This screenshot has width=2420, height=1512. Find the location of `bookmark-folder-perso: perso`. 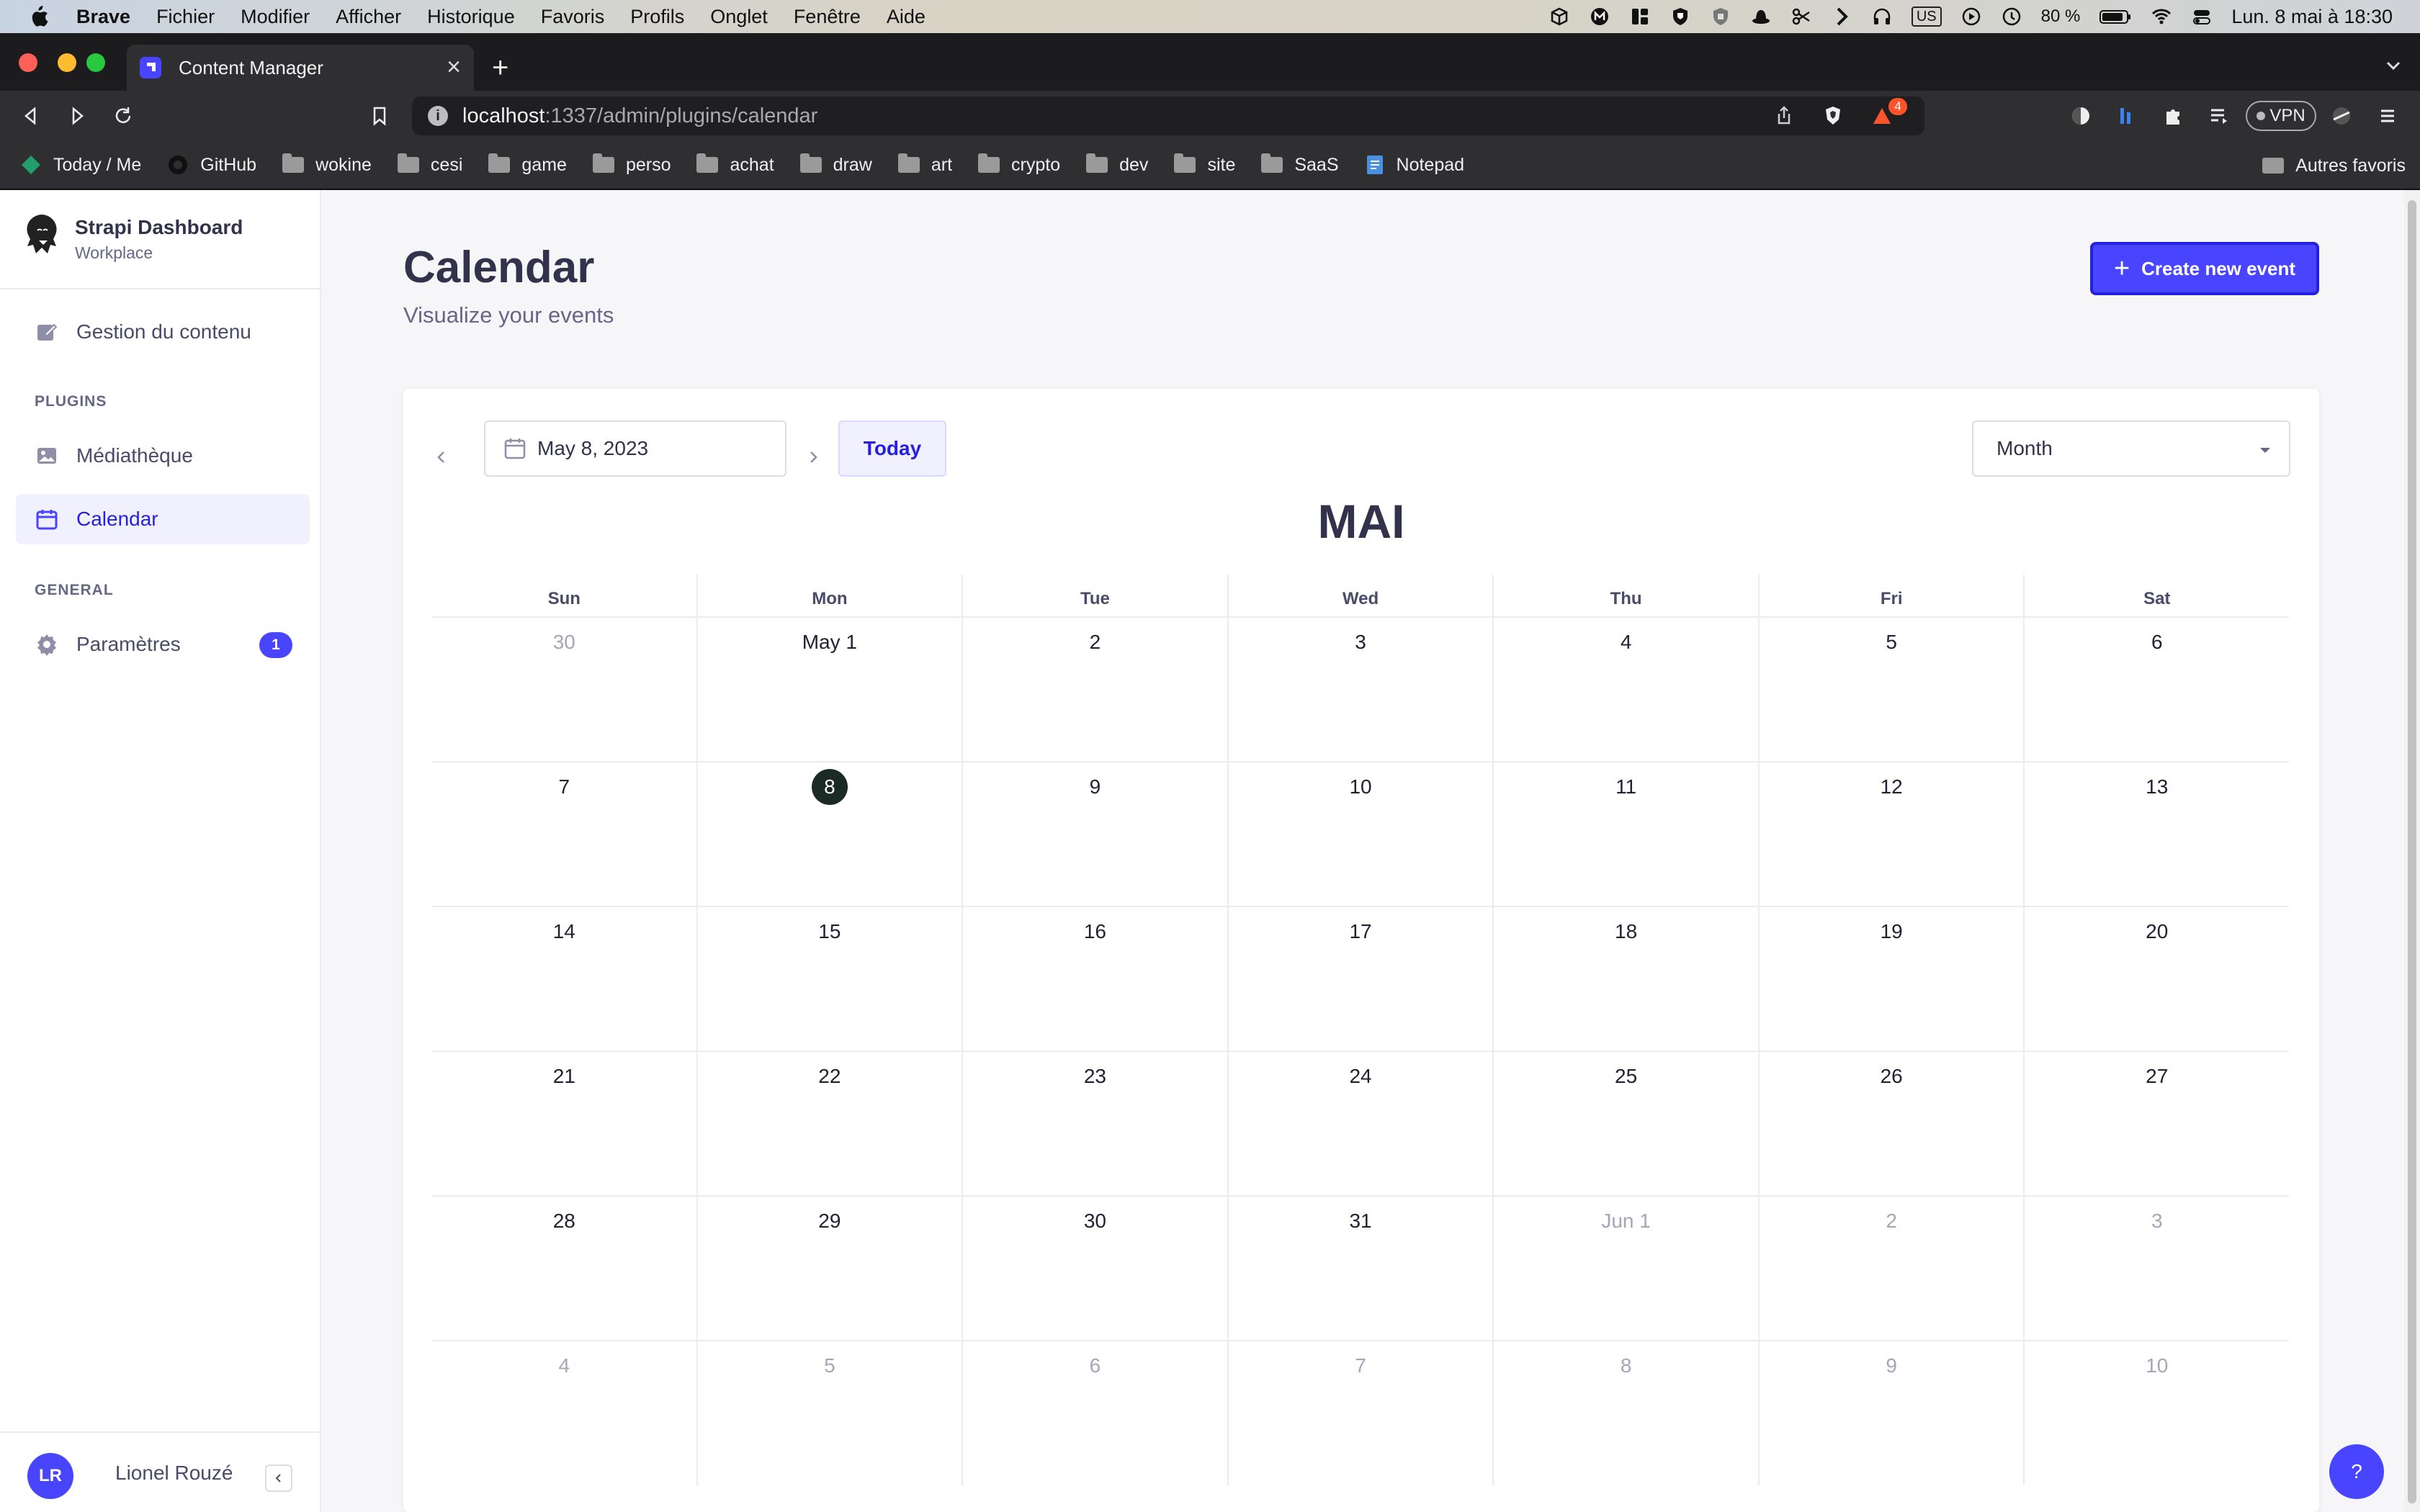

bookmark-folder-perso: perso is located at coordinates (631, 164).